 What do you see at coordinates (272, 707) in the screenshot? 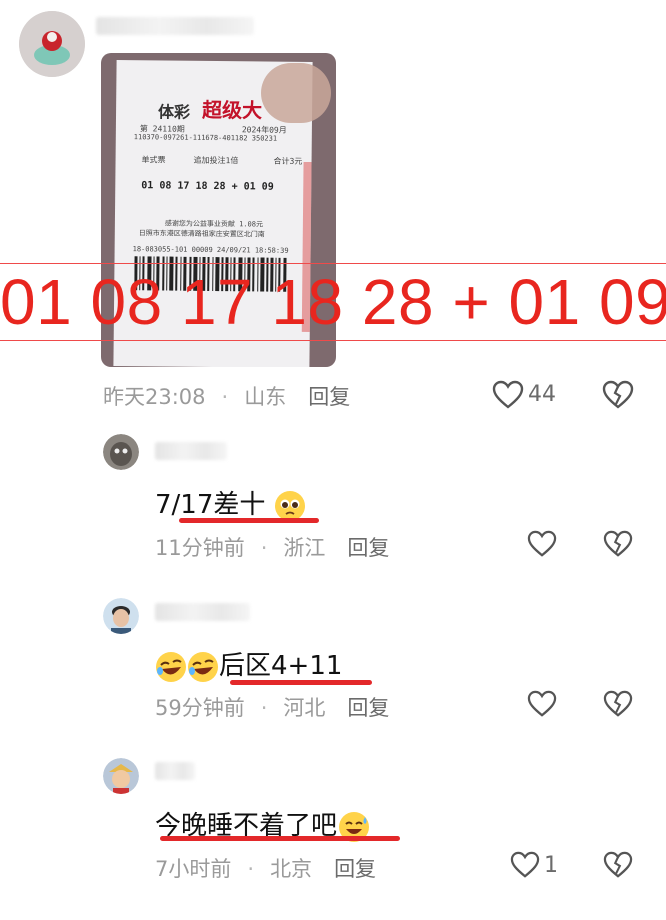
I see `reply-meta: 59分钟前 · 河北 回复` at bounding box center [272, 707].